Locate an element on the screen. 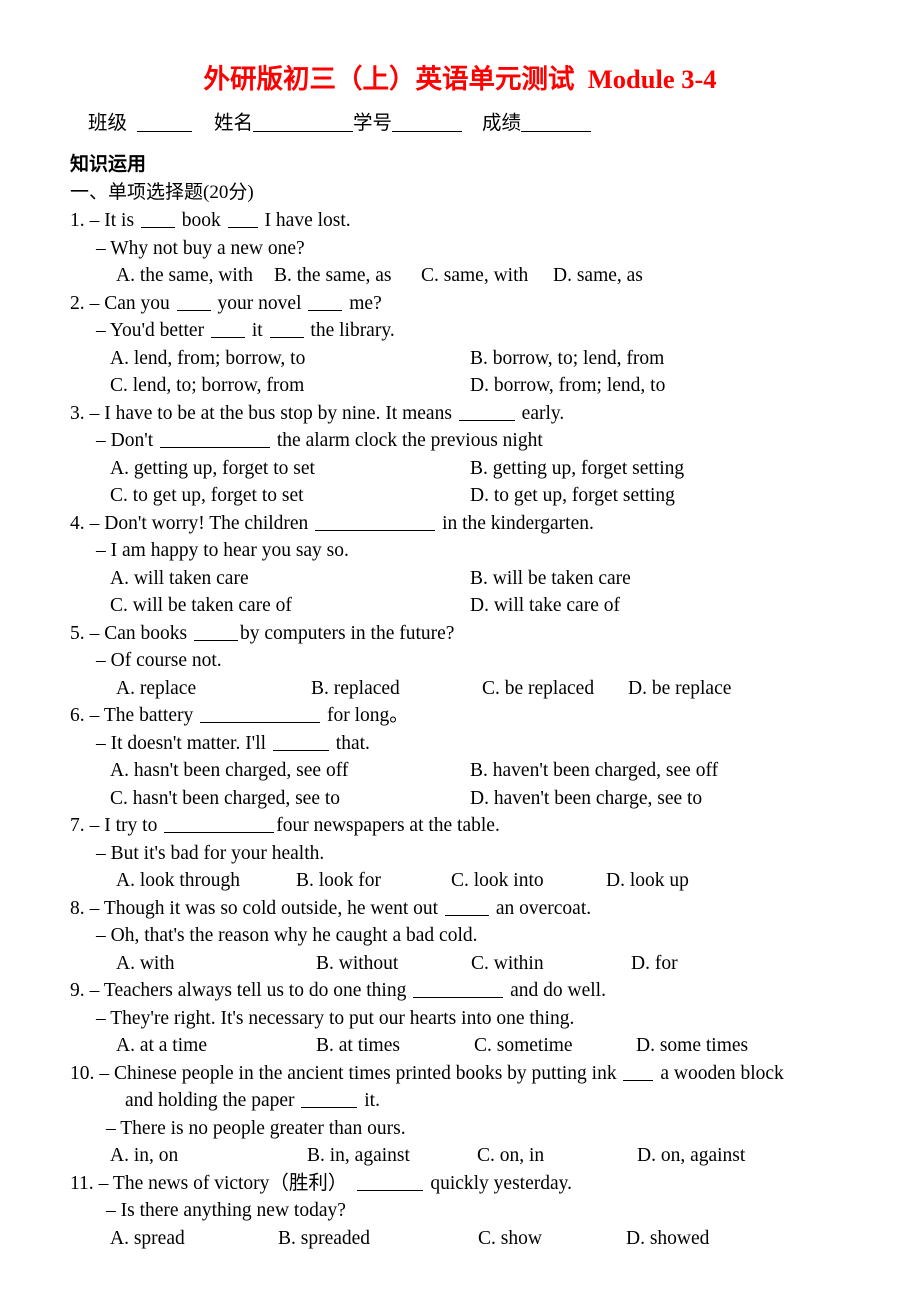 The height and width of the screenshot is (1300, 920). option-a: A. replace is located at coordinates (213, 689).